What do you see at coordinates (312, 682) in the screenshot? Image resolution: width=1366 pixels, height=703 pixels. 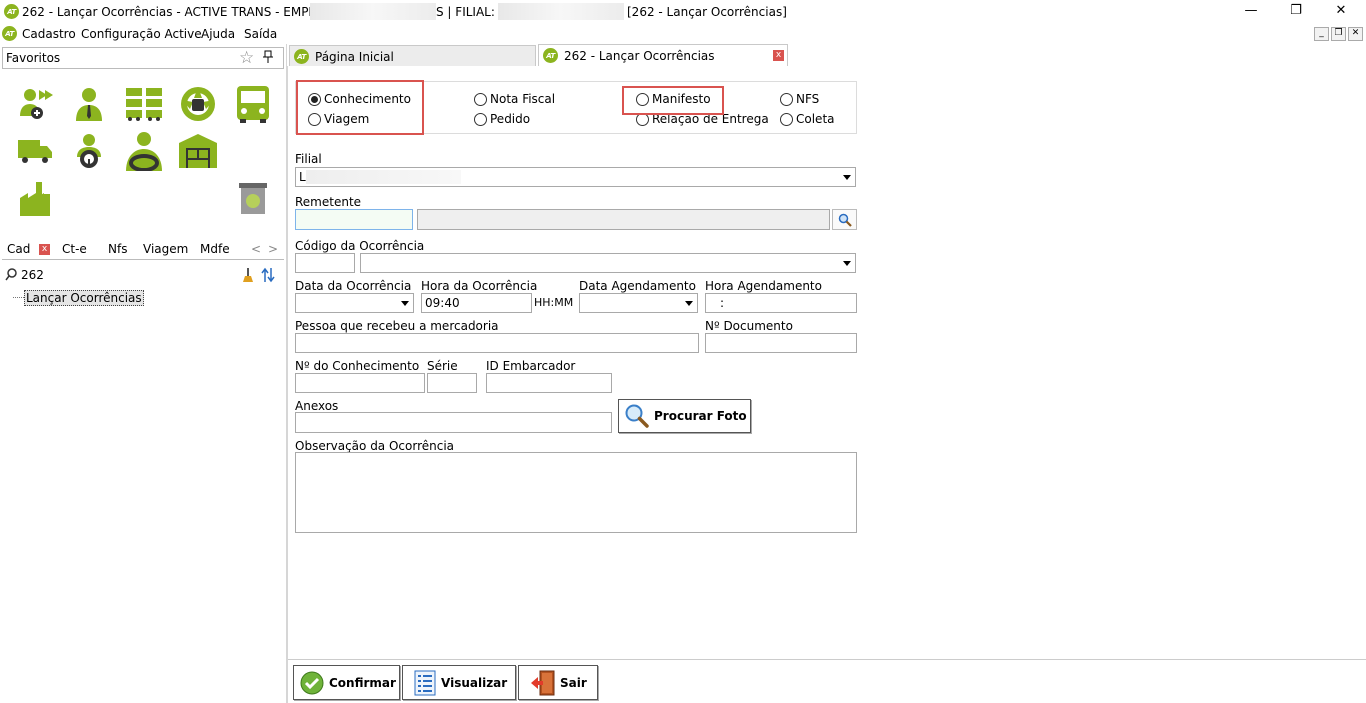 I see `check-icon` at bounding box center [312, 682].